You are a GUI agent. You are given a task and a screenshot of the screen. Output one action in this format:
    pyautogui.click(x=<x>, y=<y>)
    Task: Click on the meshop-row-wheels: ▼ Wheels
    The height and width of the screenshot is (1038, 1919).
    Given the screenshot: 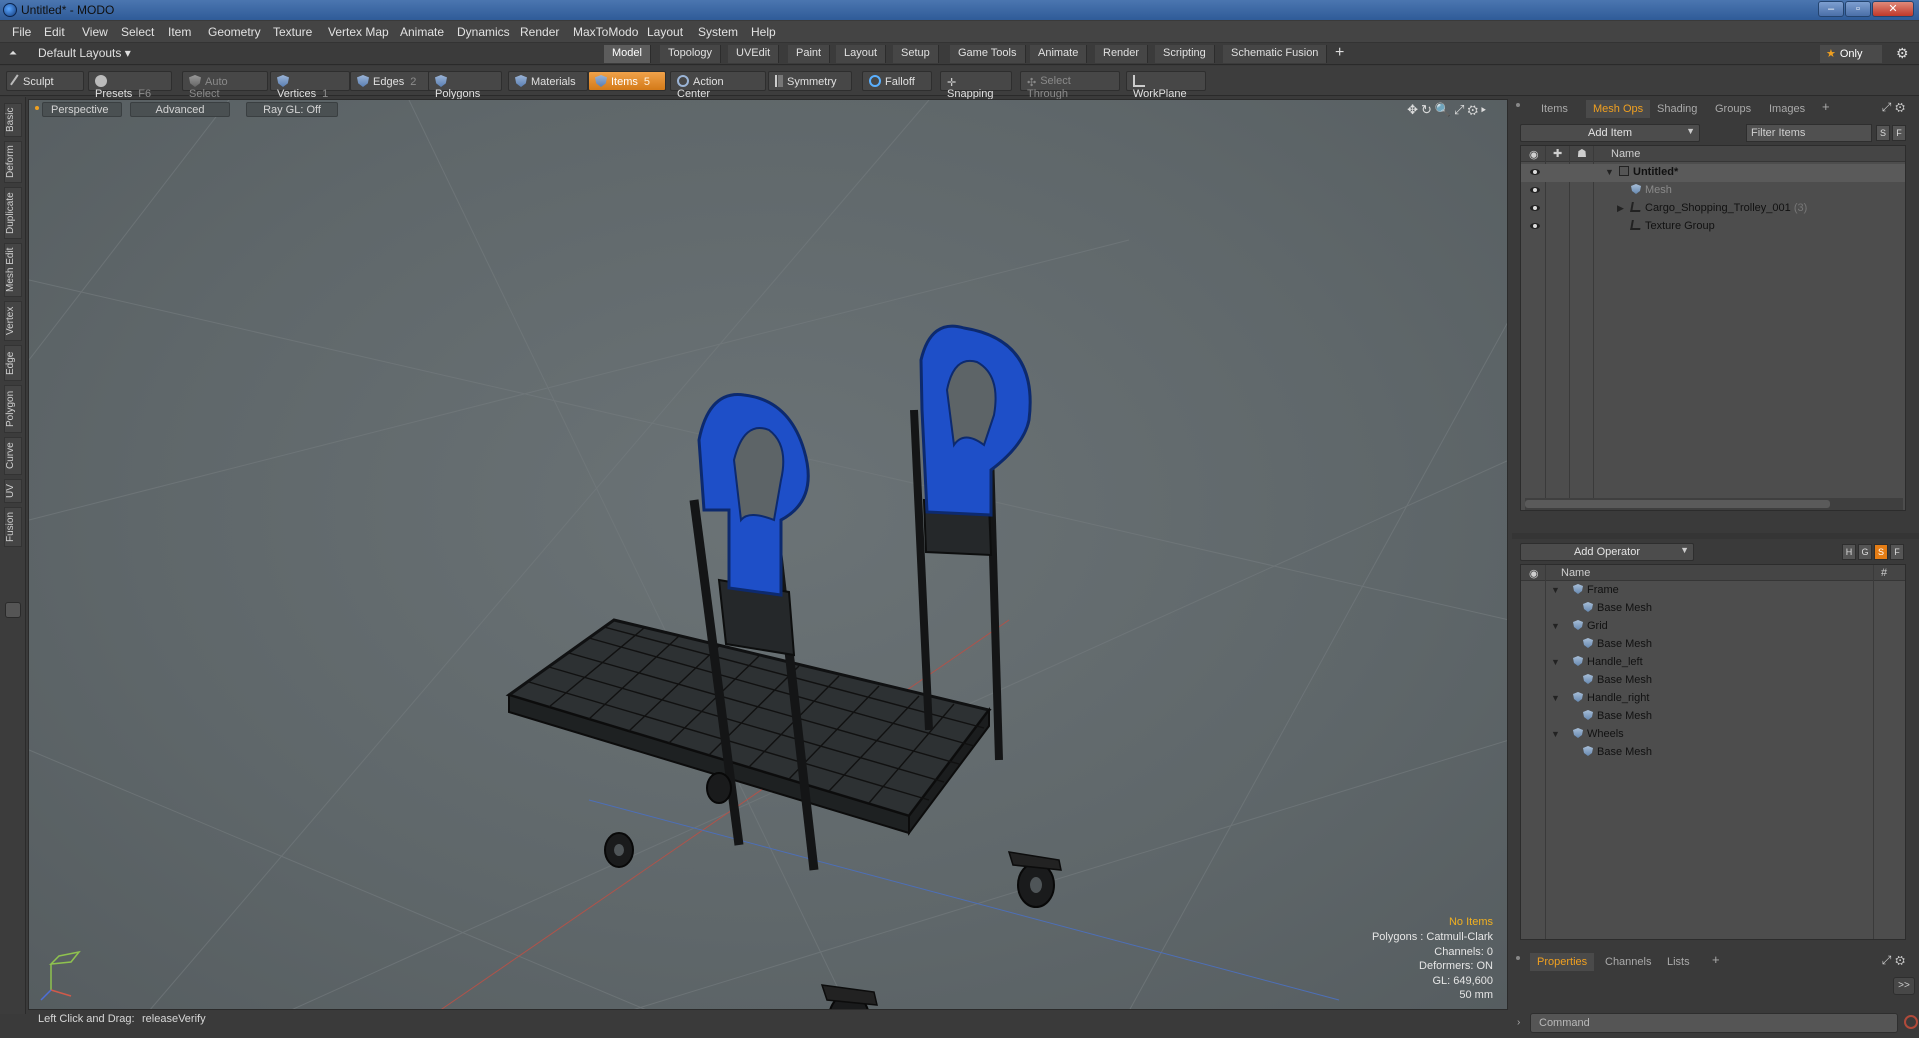 What is the action you would take?
    pyautogui.click(x=1713, y=735)
    